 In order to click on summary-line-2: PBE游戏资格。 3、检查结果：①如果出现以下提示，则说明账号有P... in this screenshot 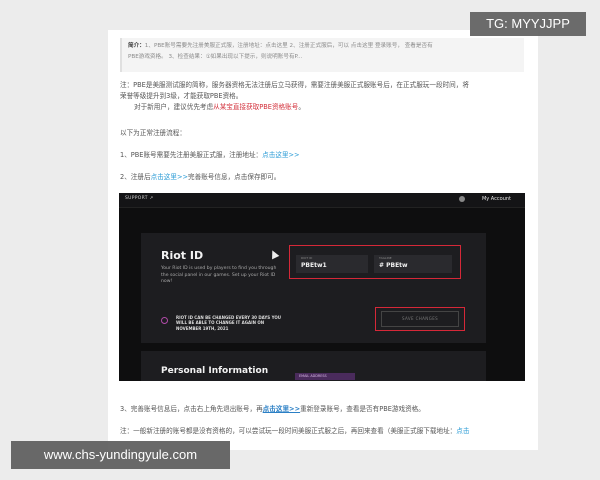, I will do `click(215, 57)`.